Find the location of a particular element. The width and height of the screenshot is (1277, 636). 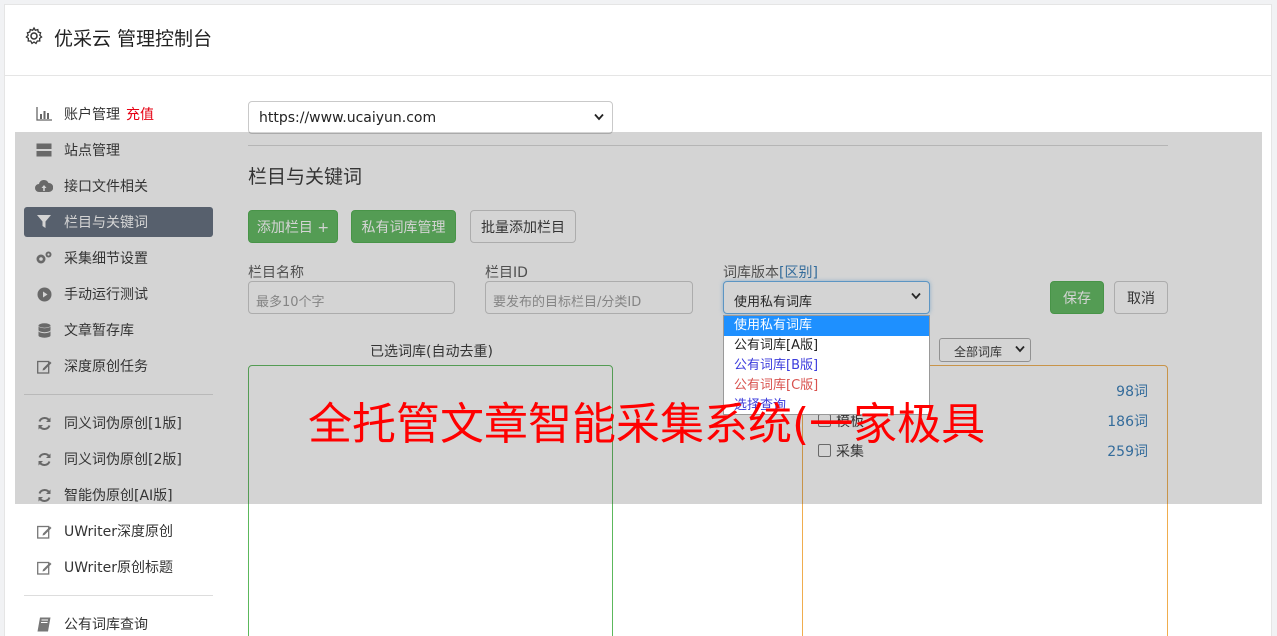

selected-libs-title: 已选词库(自动去重) is located at coordinates (431, 352).